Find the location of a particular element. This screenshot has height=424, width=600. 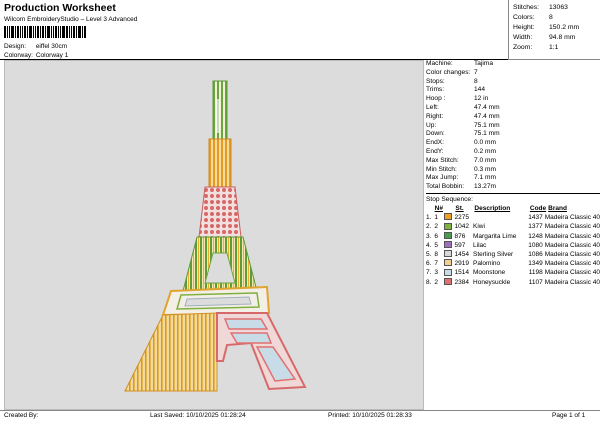

last-saved: Last Saved: 10/10/2025 01:28:24 is located at coordinates (198, 415).